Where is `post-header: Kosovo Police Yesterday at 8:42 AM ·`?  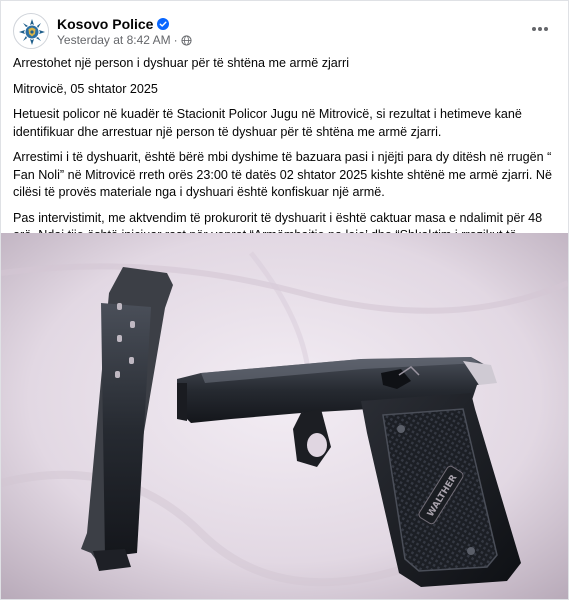
post-header: Kosovo Police Yesterday at 8:42 AM · is located at coordinates (285, 31).